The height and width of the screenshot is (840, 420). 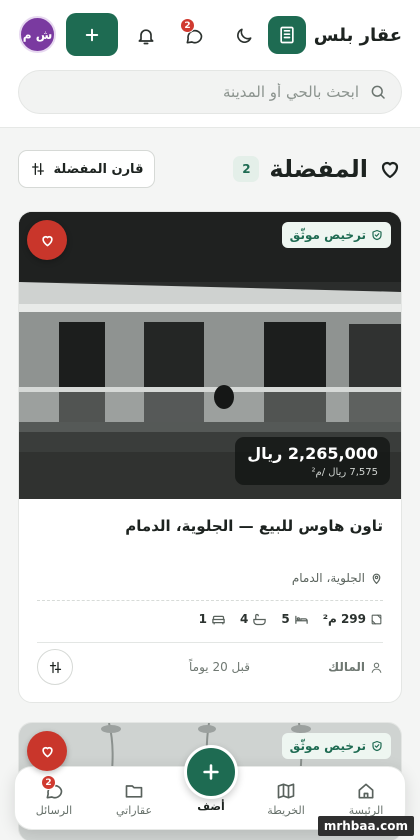 I want to click on bath-icon, so click(x=260, y=619).